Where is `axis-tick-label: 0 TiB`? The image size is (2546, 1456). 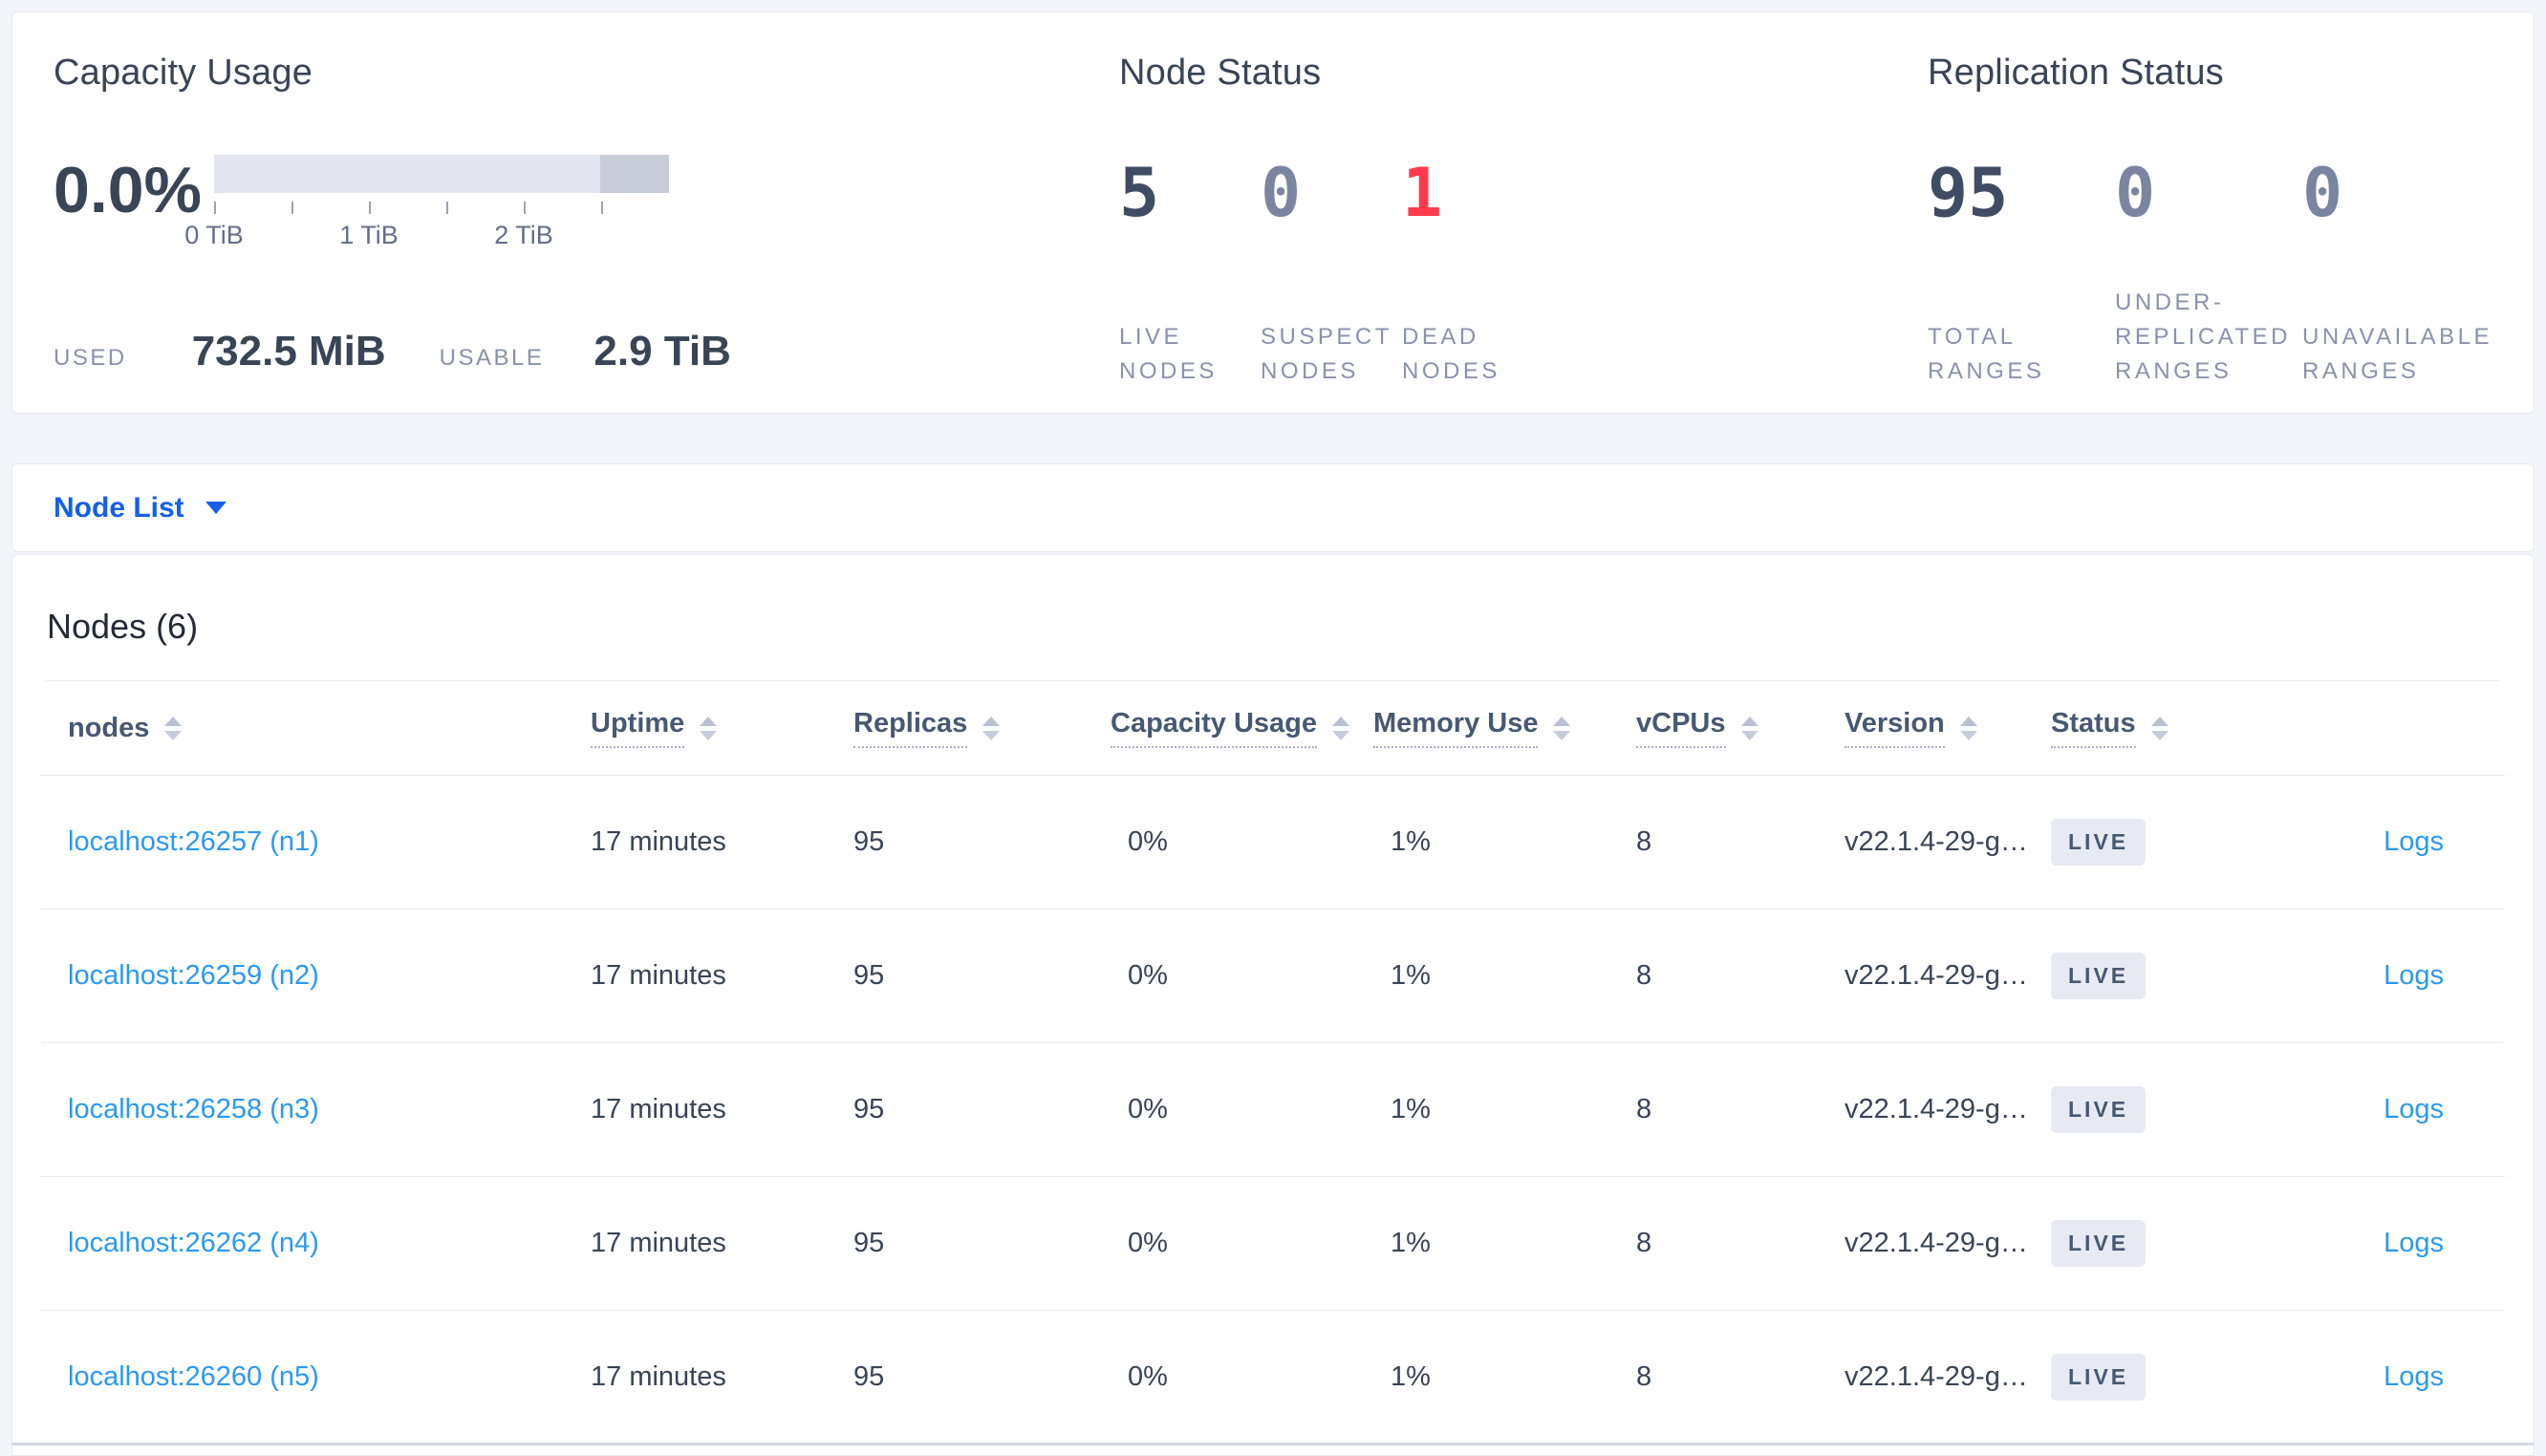
axis-tick-label: 0 TiB is located at coordinates (214, 235).